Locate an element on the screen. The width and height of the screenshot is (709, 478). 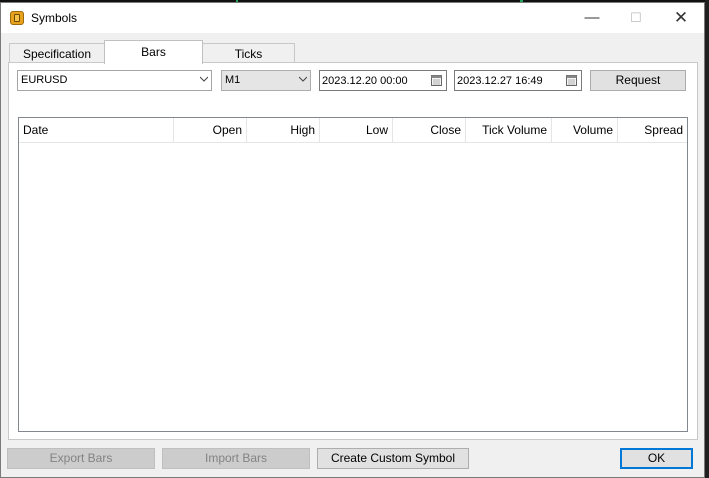
request-button: Request is located at coordinates (638, 80).